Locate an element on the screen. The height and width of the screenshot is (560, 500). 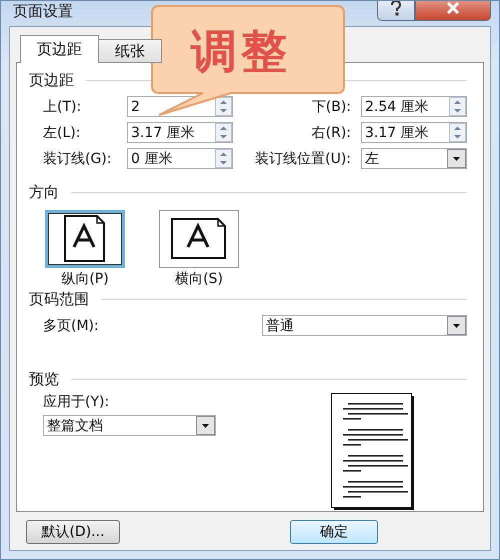
dropdown-field: 左 is located at coordinates (414, 158).